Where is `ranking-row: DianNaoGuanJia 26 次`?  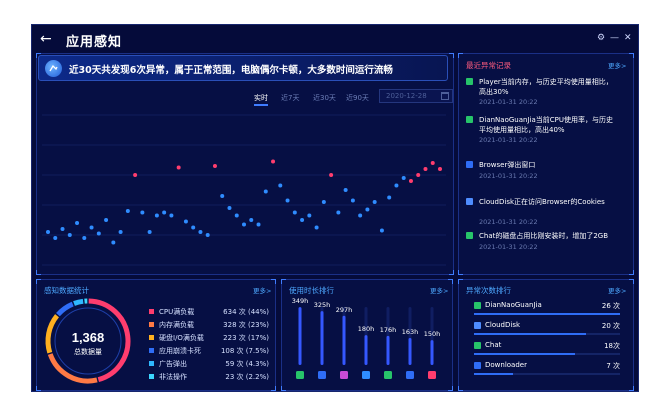 ranking-row: DianNaoGuanJia 26 次 is located at coordinates (547, 311).